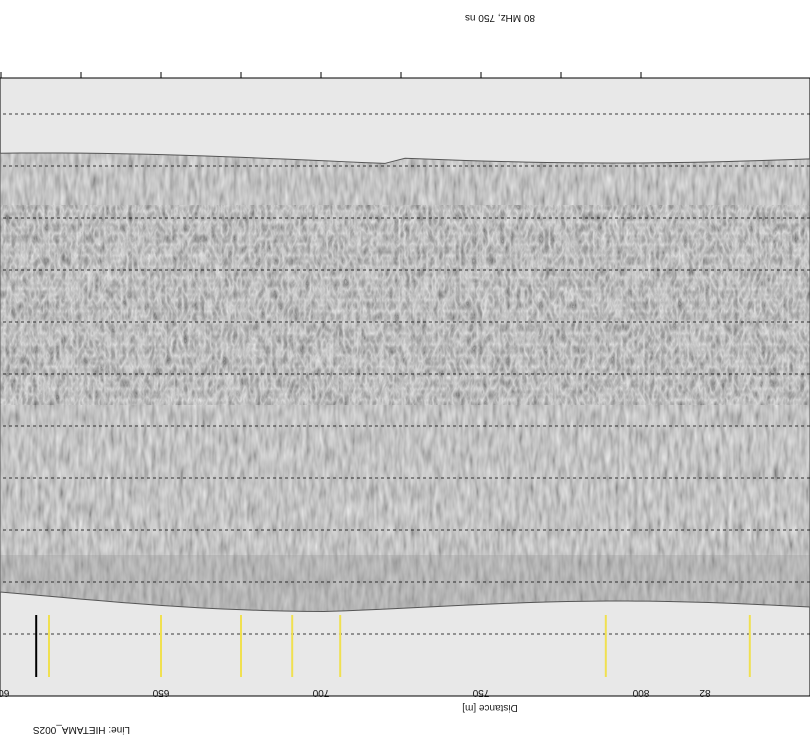 Image resolution: width=810 pixels, height=755 pixels. Describe the element at coordinates (481, 692) in the screenshot. I see `x-tick-label: 750` at that location.